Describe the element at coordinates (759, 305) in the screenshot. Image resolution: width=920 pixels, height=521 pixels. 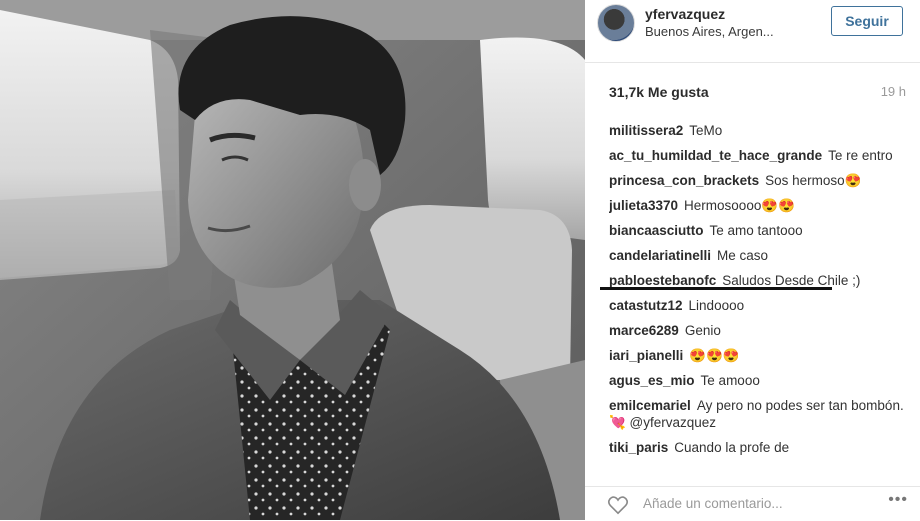
I see `comment: catastutz12 Lindoooo` at that location.